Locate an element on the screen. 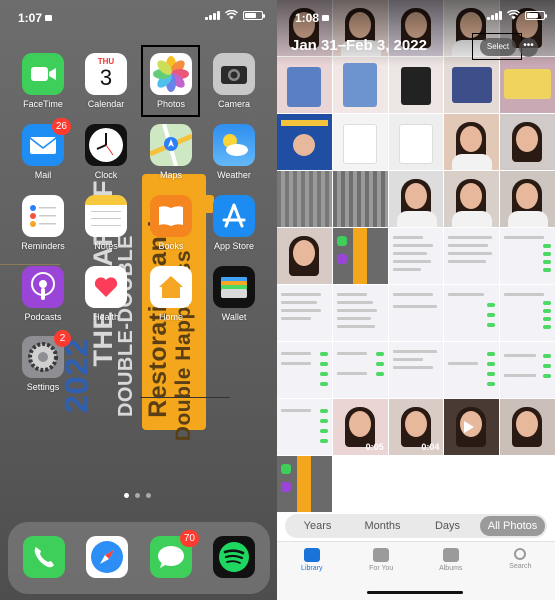 This screenshot has width=555, height=600. health-icon is located at coordinates (106, 287).